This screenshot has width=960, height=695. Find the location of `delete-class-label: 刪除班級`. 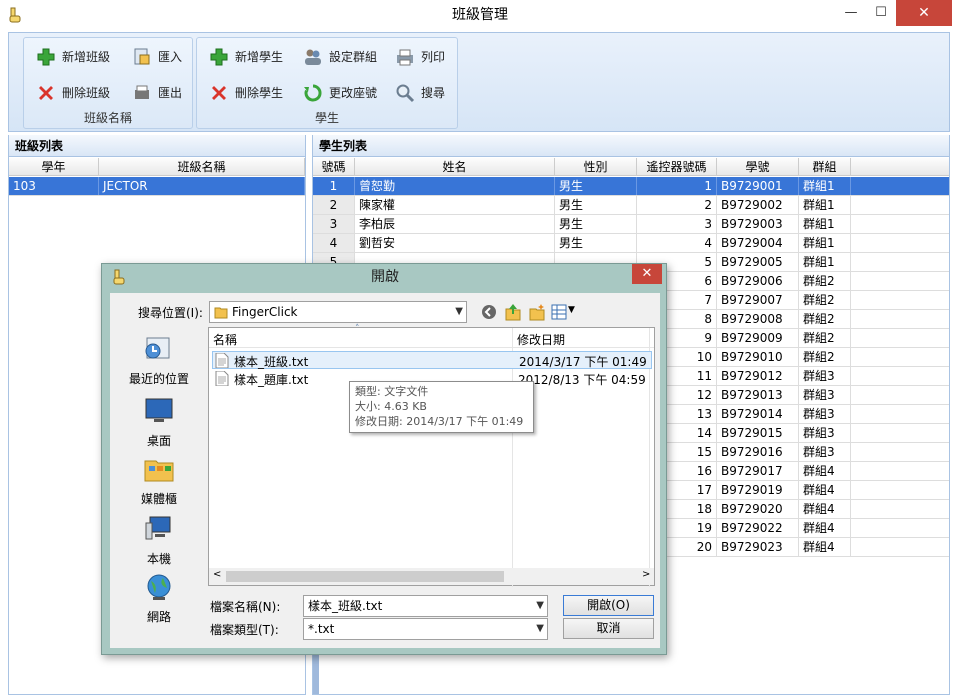

delete-class-label: 刪除班級 is located at coordinates (86, 93).